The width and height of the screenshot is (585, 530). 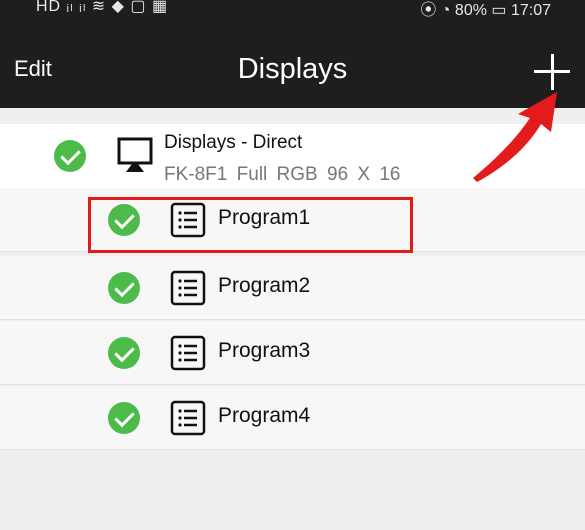 I want to click on program-row: Program3, so click(x=292, y=353).